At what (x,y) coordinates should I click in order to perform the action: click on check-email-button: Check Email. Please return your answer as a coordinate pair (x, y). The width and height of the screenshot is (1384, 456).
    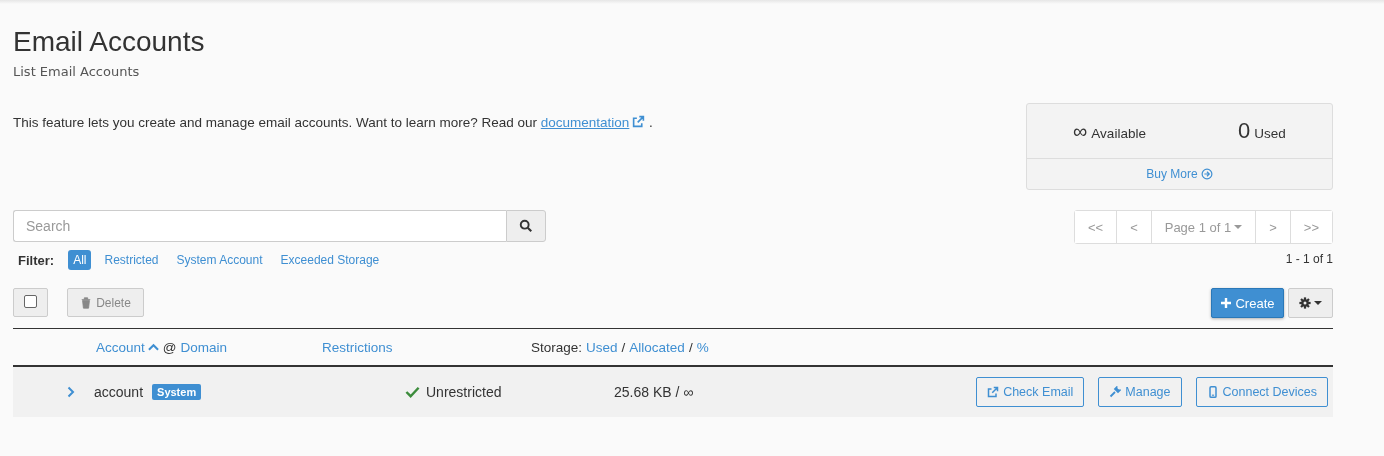
    Looking at the image, I should click on (1030, 392).